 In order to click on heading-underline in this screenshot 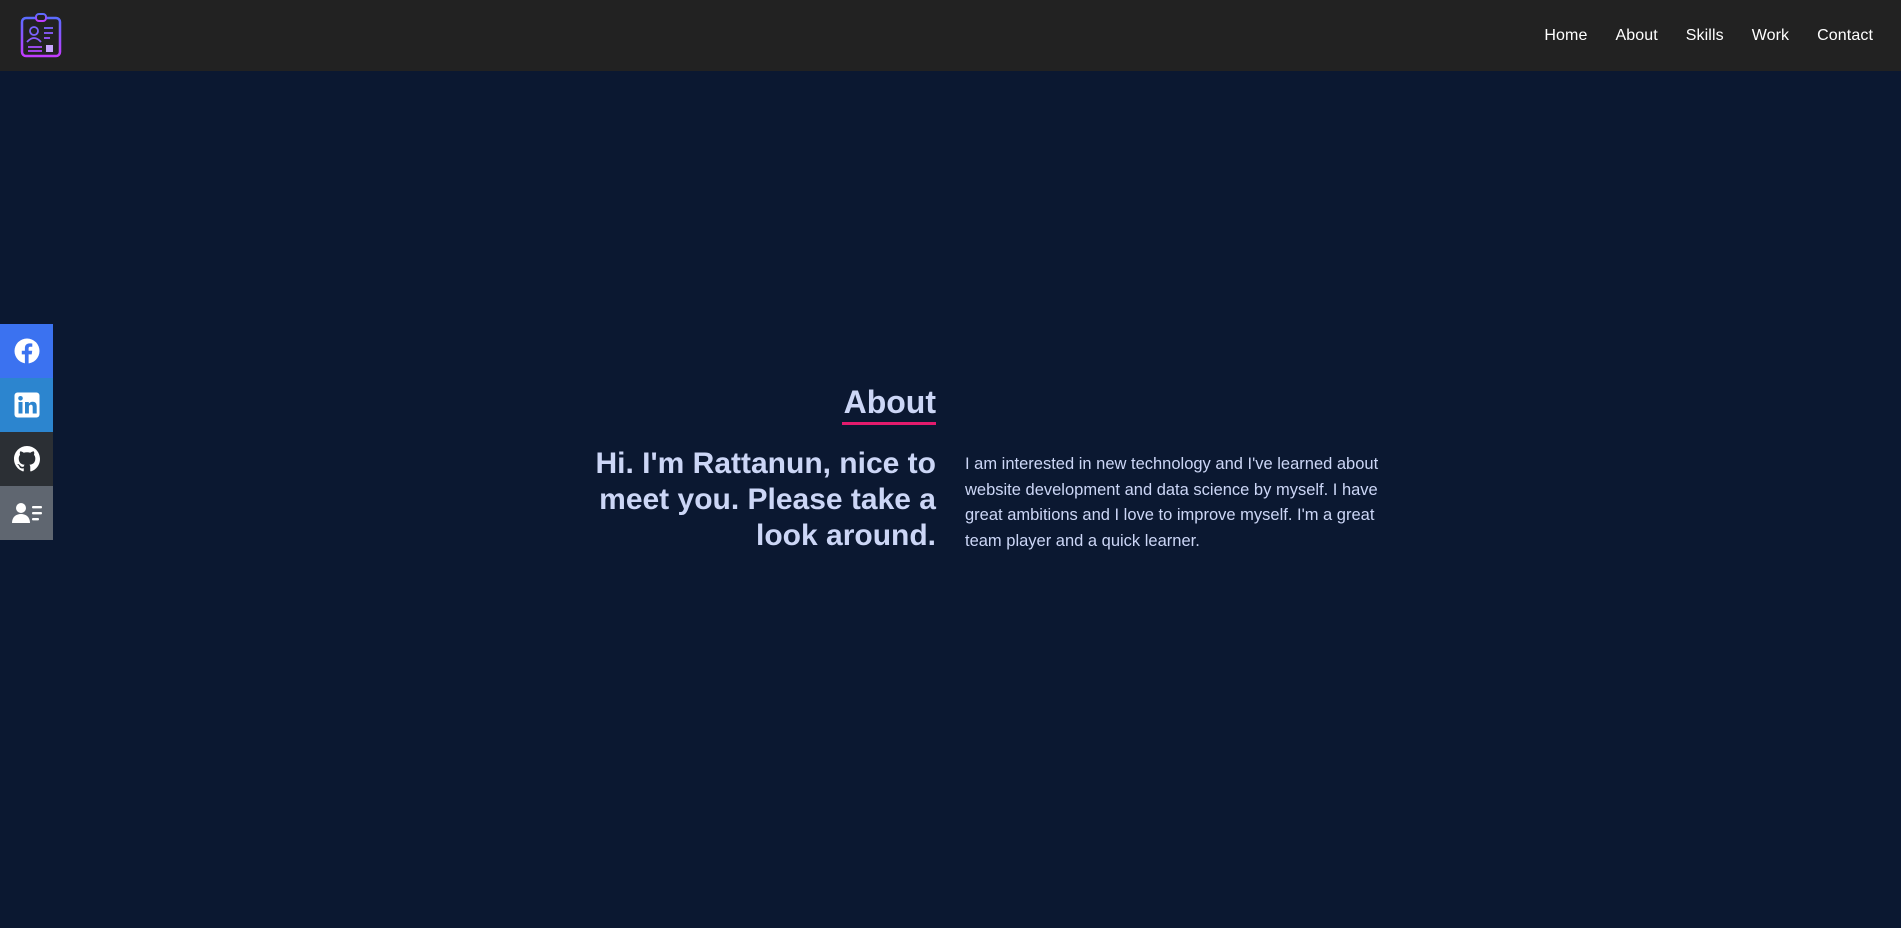, I will do `click(889, 423)`.